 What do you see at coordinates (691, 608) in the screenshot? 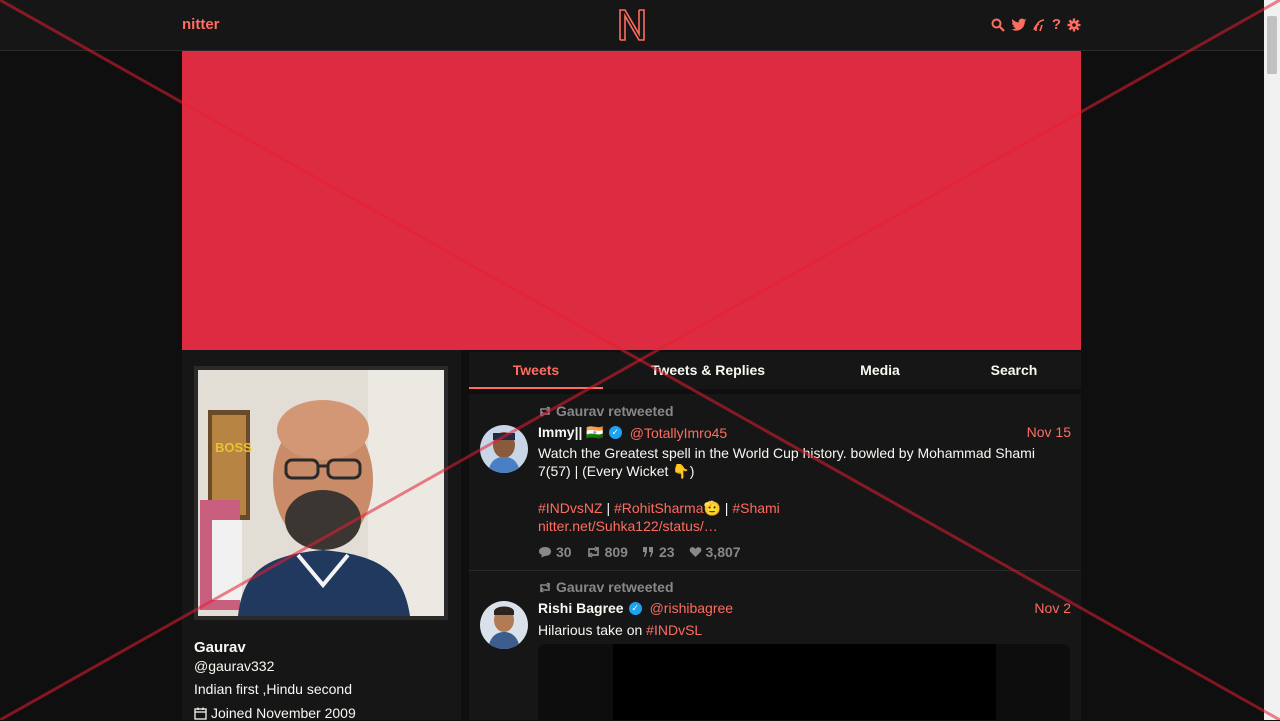
I see `tweet-username: @rishibagree` at bounding box center [691, 608].